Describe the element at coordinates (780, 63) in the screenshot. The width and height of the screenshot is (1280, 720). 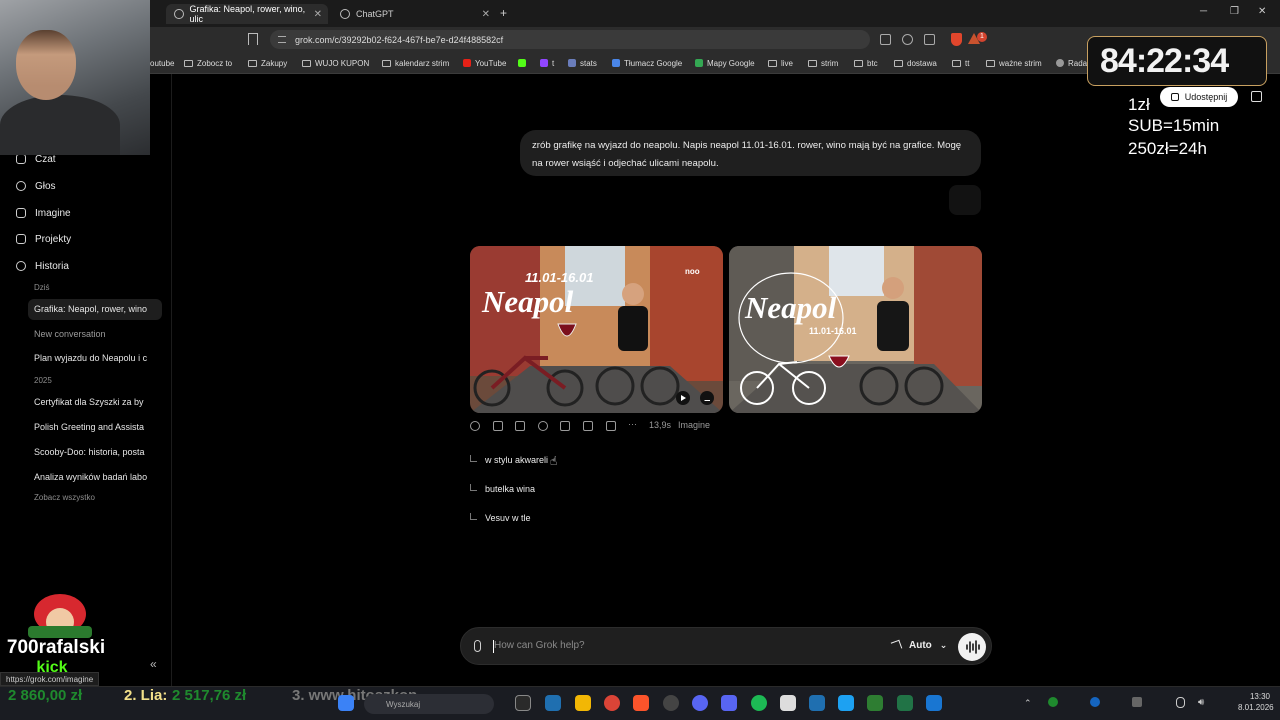
I see `bookmark-folder: live` at that location.